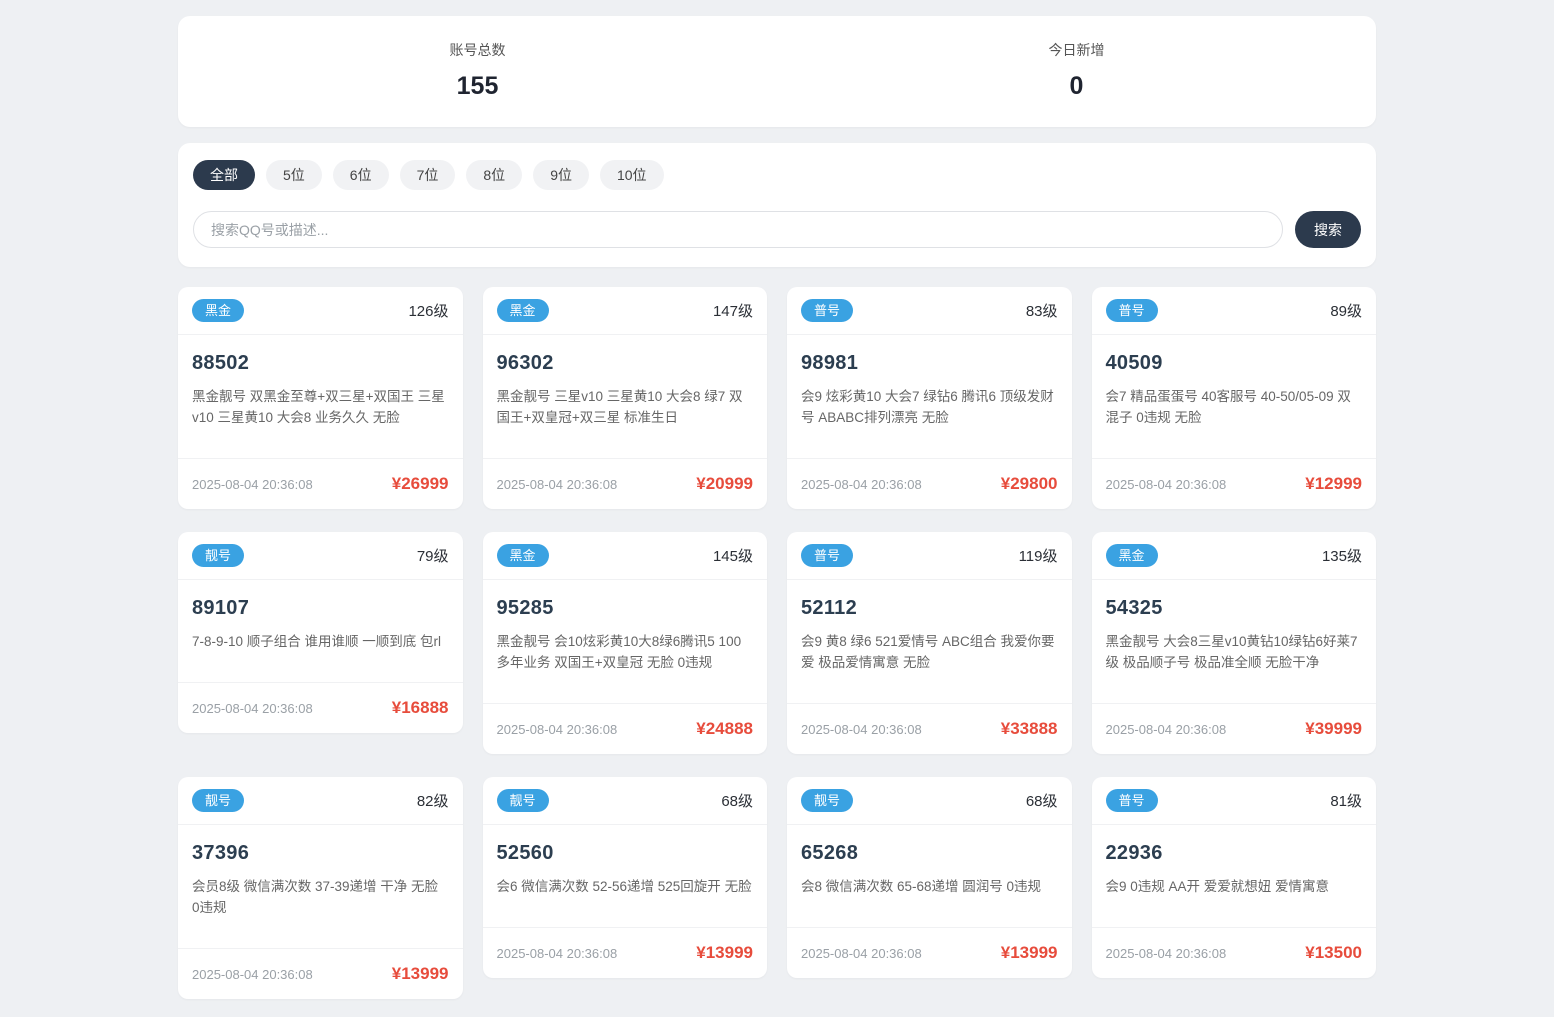 This screenshot has width=1554, height=1017. I want to click on account-card-header: 普号 89级, so click(1233, 311).